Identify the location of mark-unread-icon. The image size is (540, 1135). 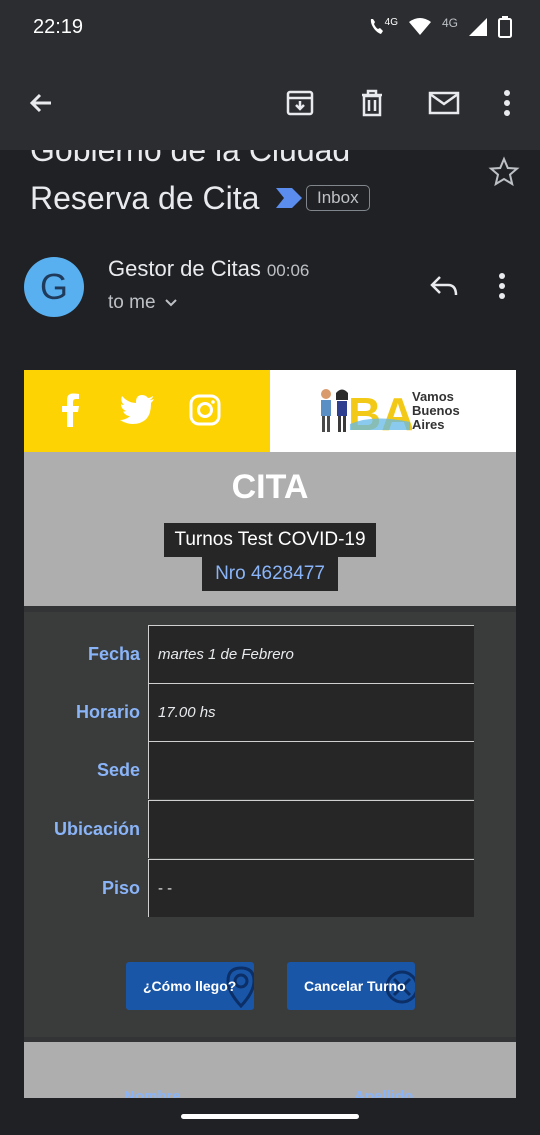
(444, 103).